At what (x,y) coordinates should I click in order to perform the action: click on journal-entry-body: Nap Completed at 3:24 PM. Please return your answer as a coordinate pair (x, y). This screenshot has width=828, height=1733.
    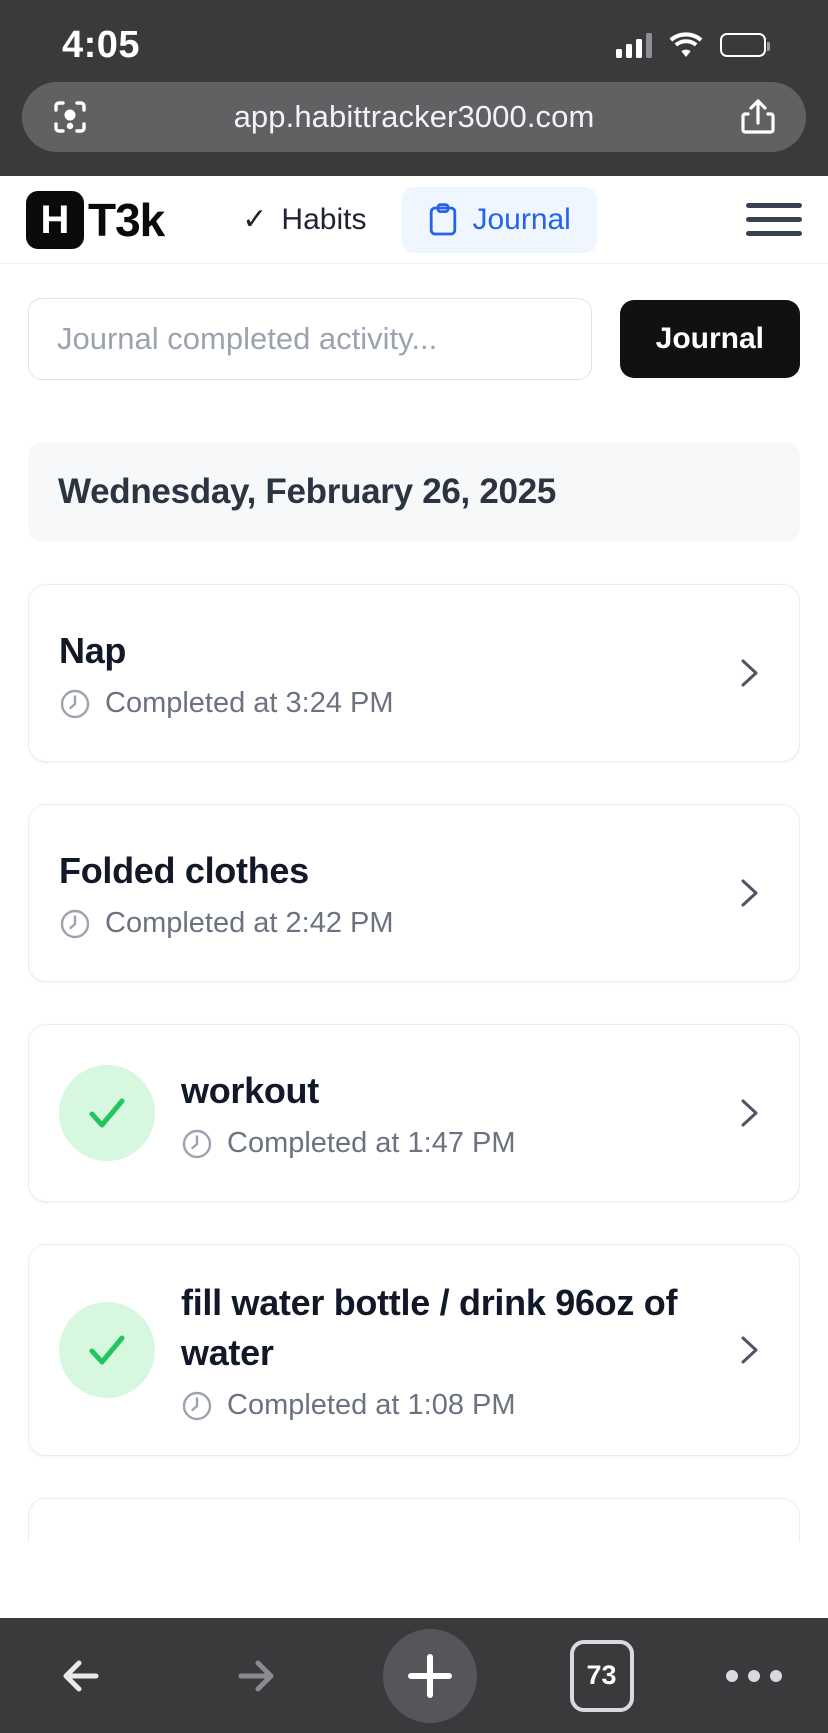
    Looking at the image, I should click on (381, 673).